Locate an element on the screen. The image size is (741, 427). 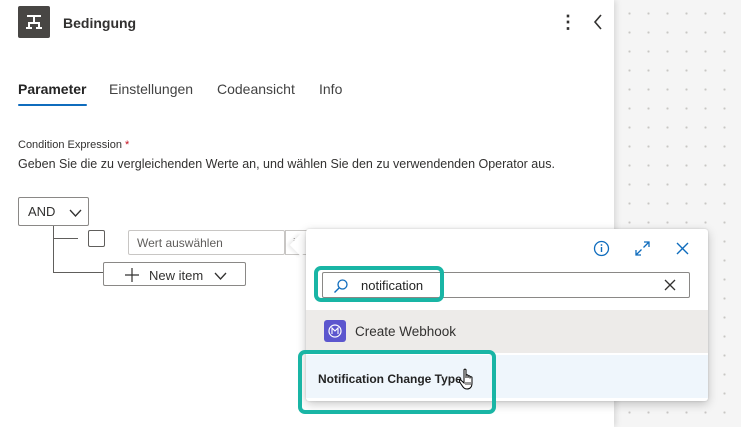
info-icon is located at coordinates (601, 248).